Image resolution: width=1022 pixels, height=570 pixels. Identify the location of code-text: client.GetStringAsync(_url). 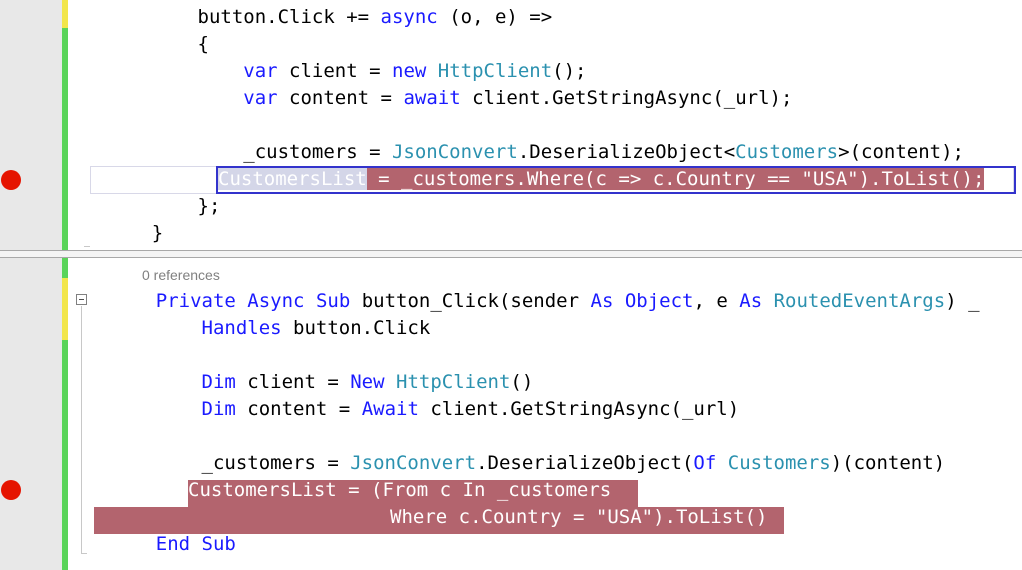
(579, 409).